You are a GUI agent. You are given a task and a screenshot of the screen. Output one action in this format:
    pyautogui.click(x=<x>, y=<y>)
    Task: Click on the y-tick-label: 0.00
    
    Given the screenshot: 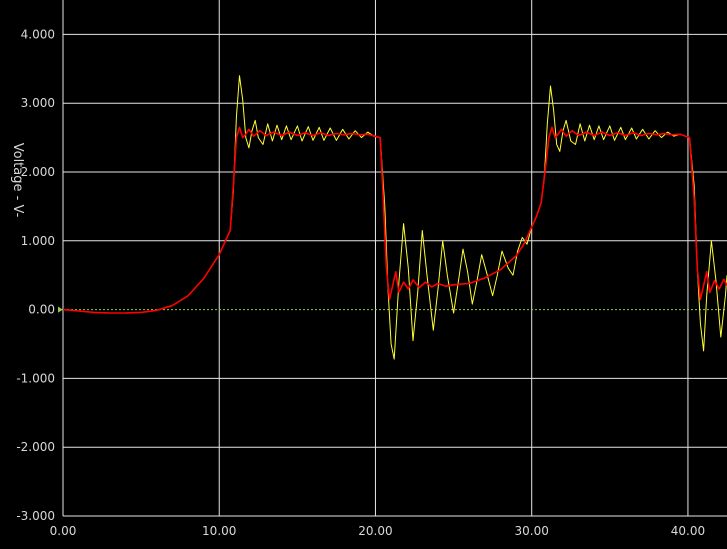 What is the action you would take?
    pyautogui.click(x=41, y=310)
    